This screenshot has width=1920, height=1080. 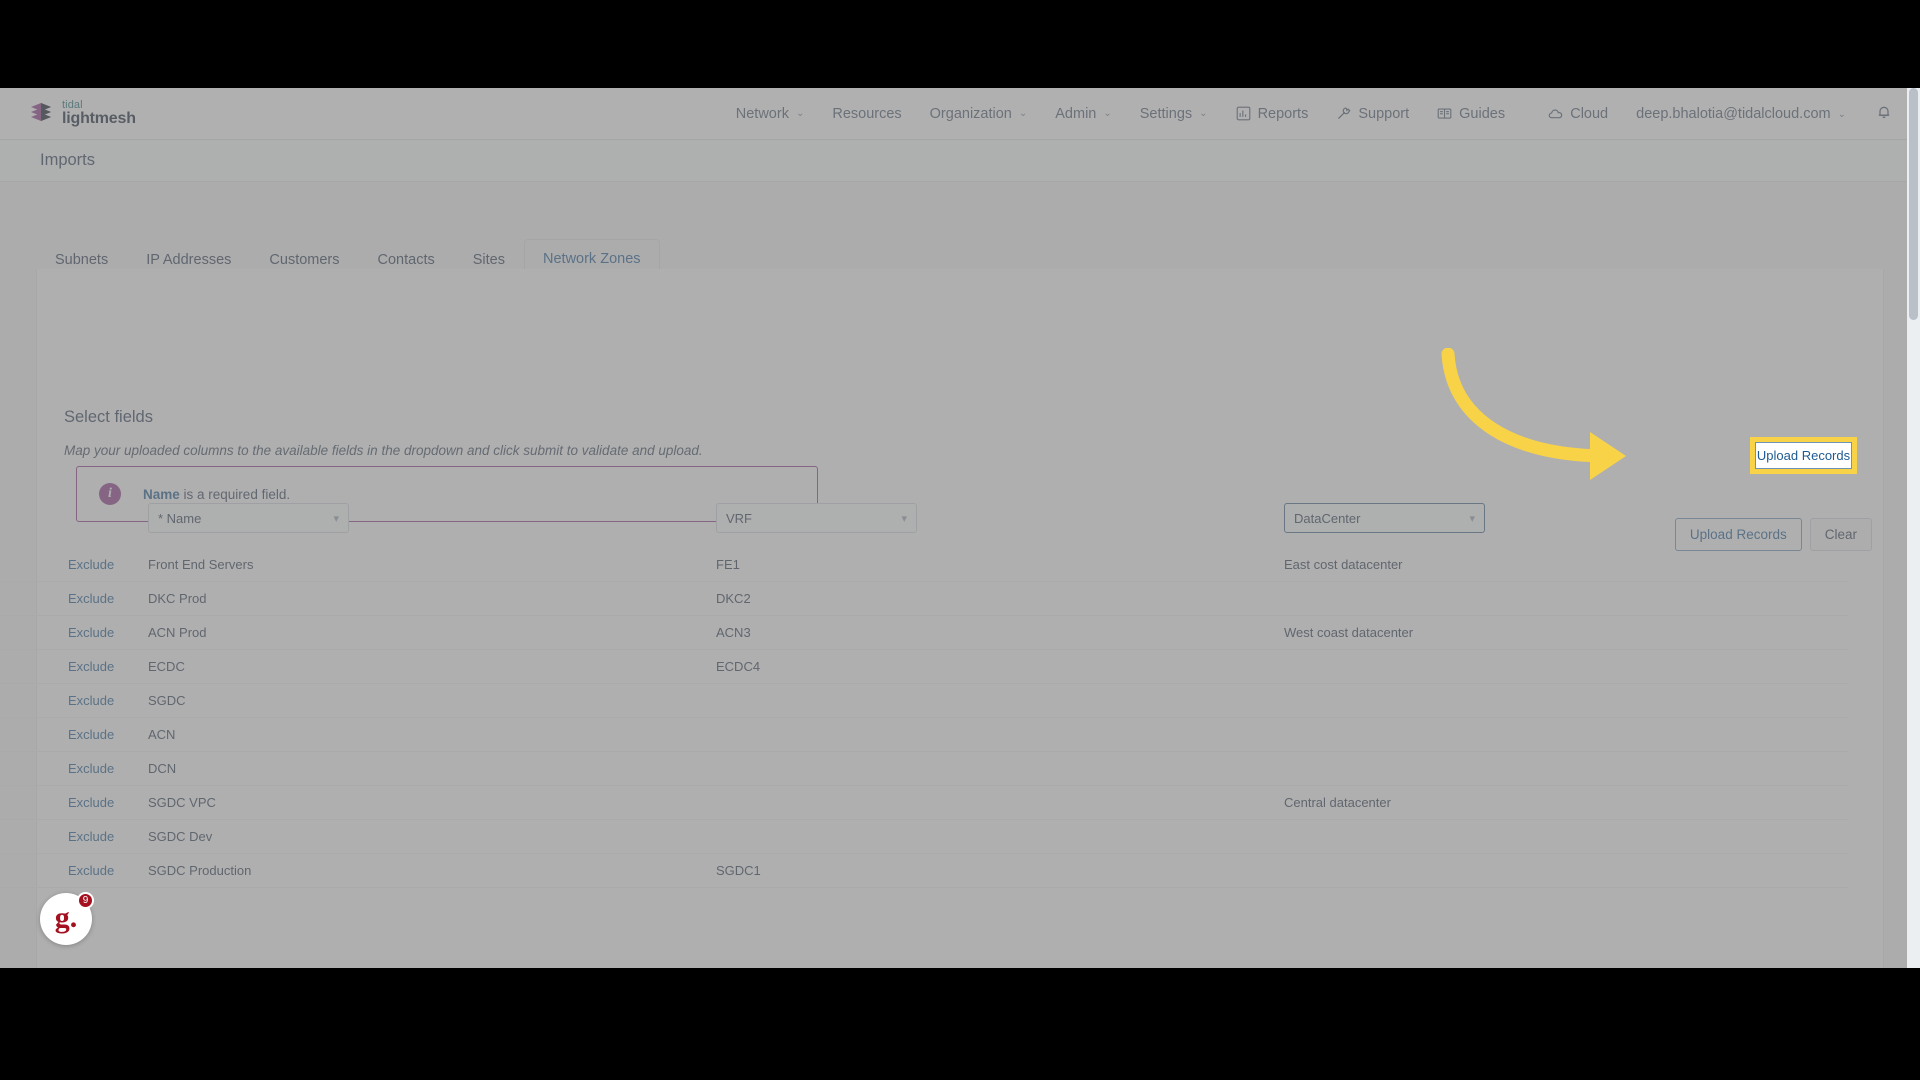 I want to click on upload-records-highlight-label: Upload Records, so click(x=1803, y=455).